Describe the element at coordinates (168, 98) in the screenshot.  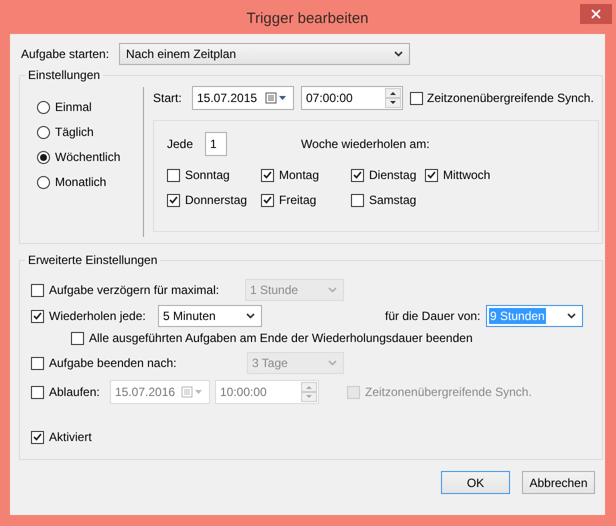
I see `start-label: Start:` at that location.